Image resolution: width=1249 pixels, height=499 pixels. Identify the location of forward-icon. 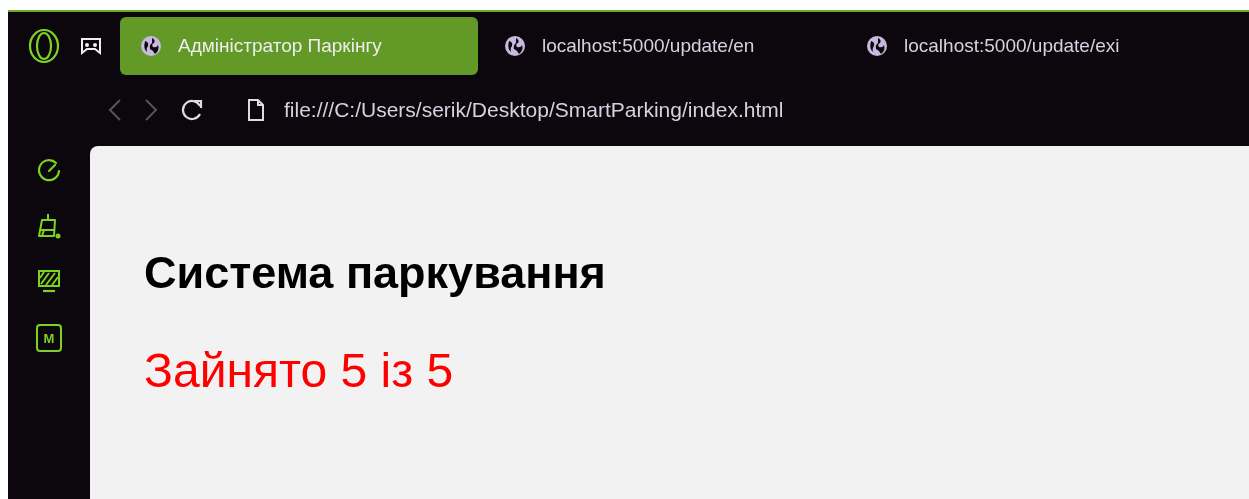
(151, 110).